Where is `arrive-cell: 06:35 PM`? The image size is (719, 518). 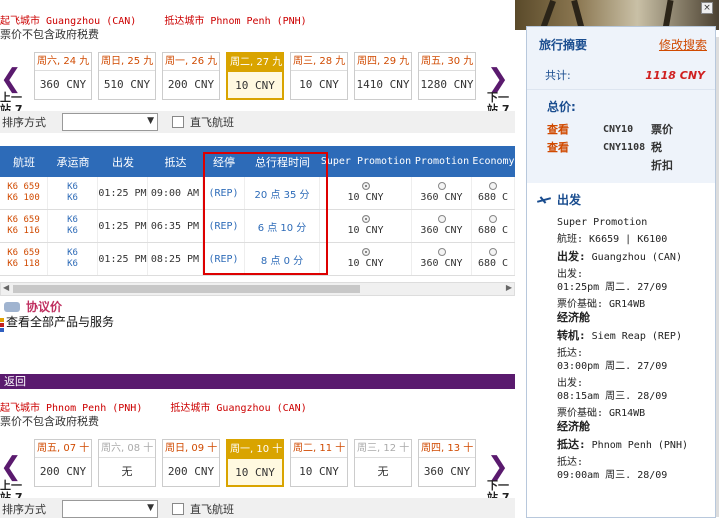 arrive-cell: 06:35 PM is located at coordinates (175, 226).